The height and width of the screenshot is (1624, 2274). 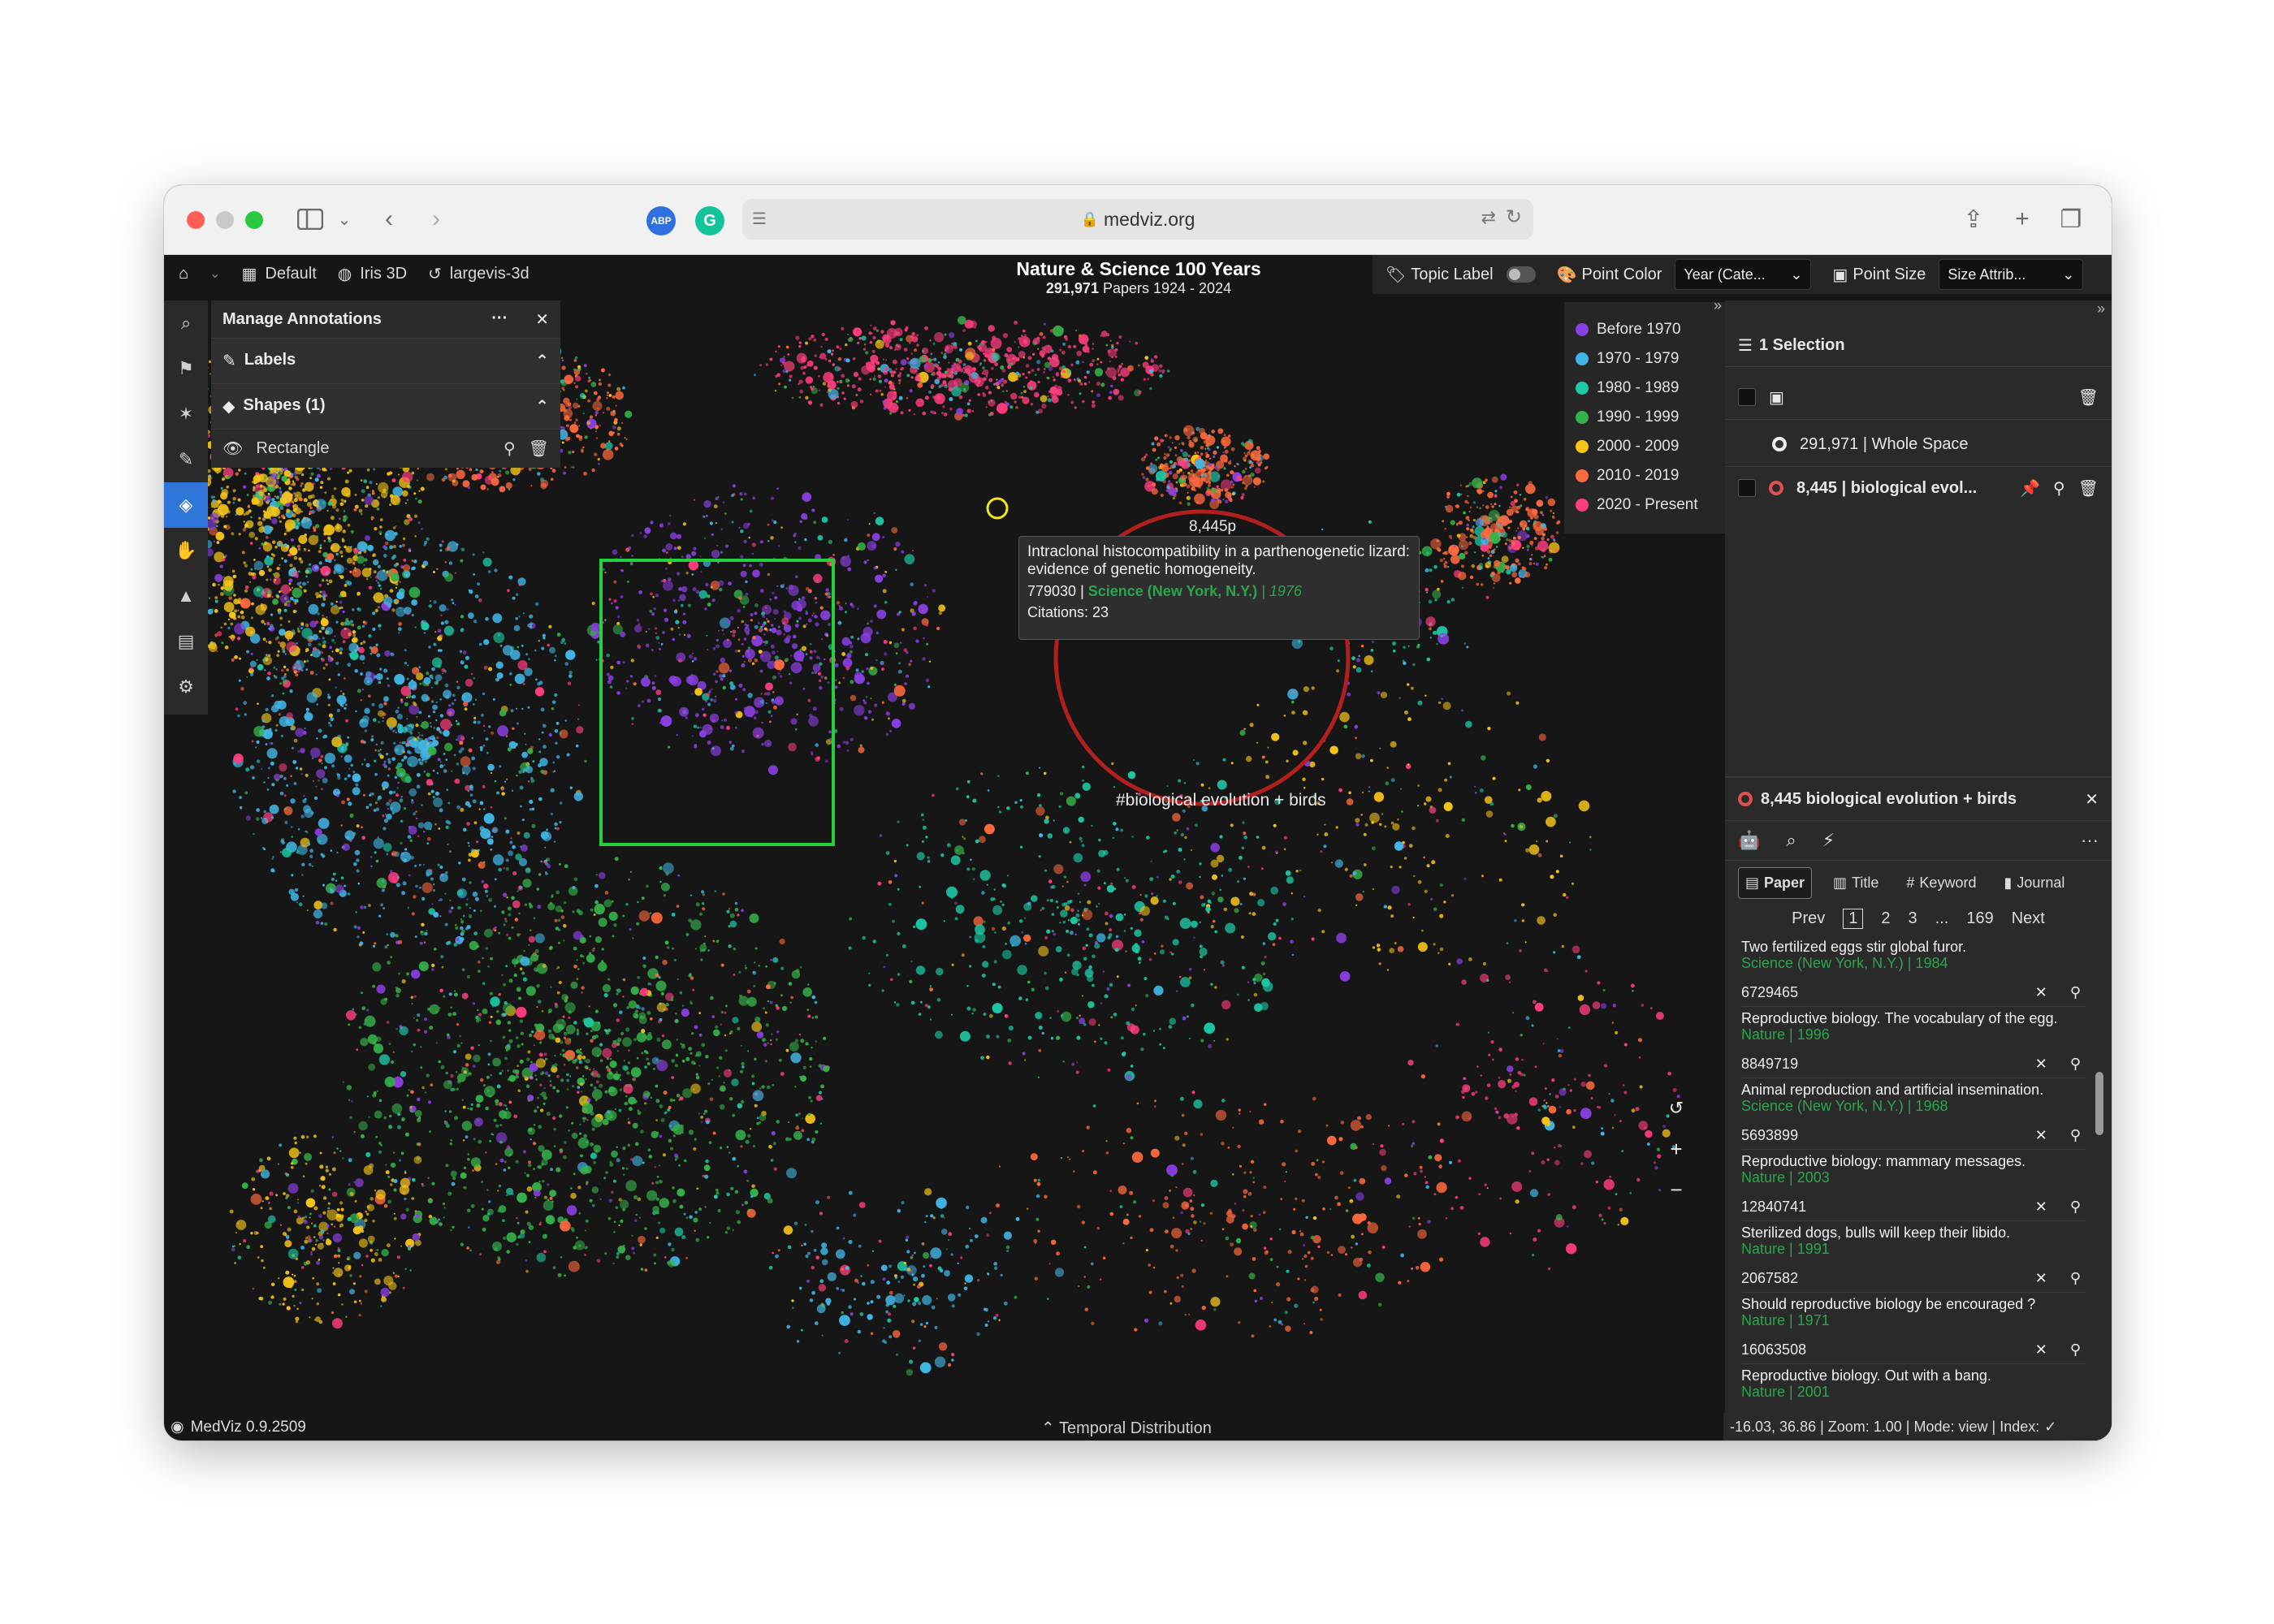 What do you see at coordinates (1137, 220) in the screenshot?
I see `address-bar: ☰ 🔒 medviz.org ⇄ ↻` at bounding box center [1137, 220].